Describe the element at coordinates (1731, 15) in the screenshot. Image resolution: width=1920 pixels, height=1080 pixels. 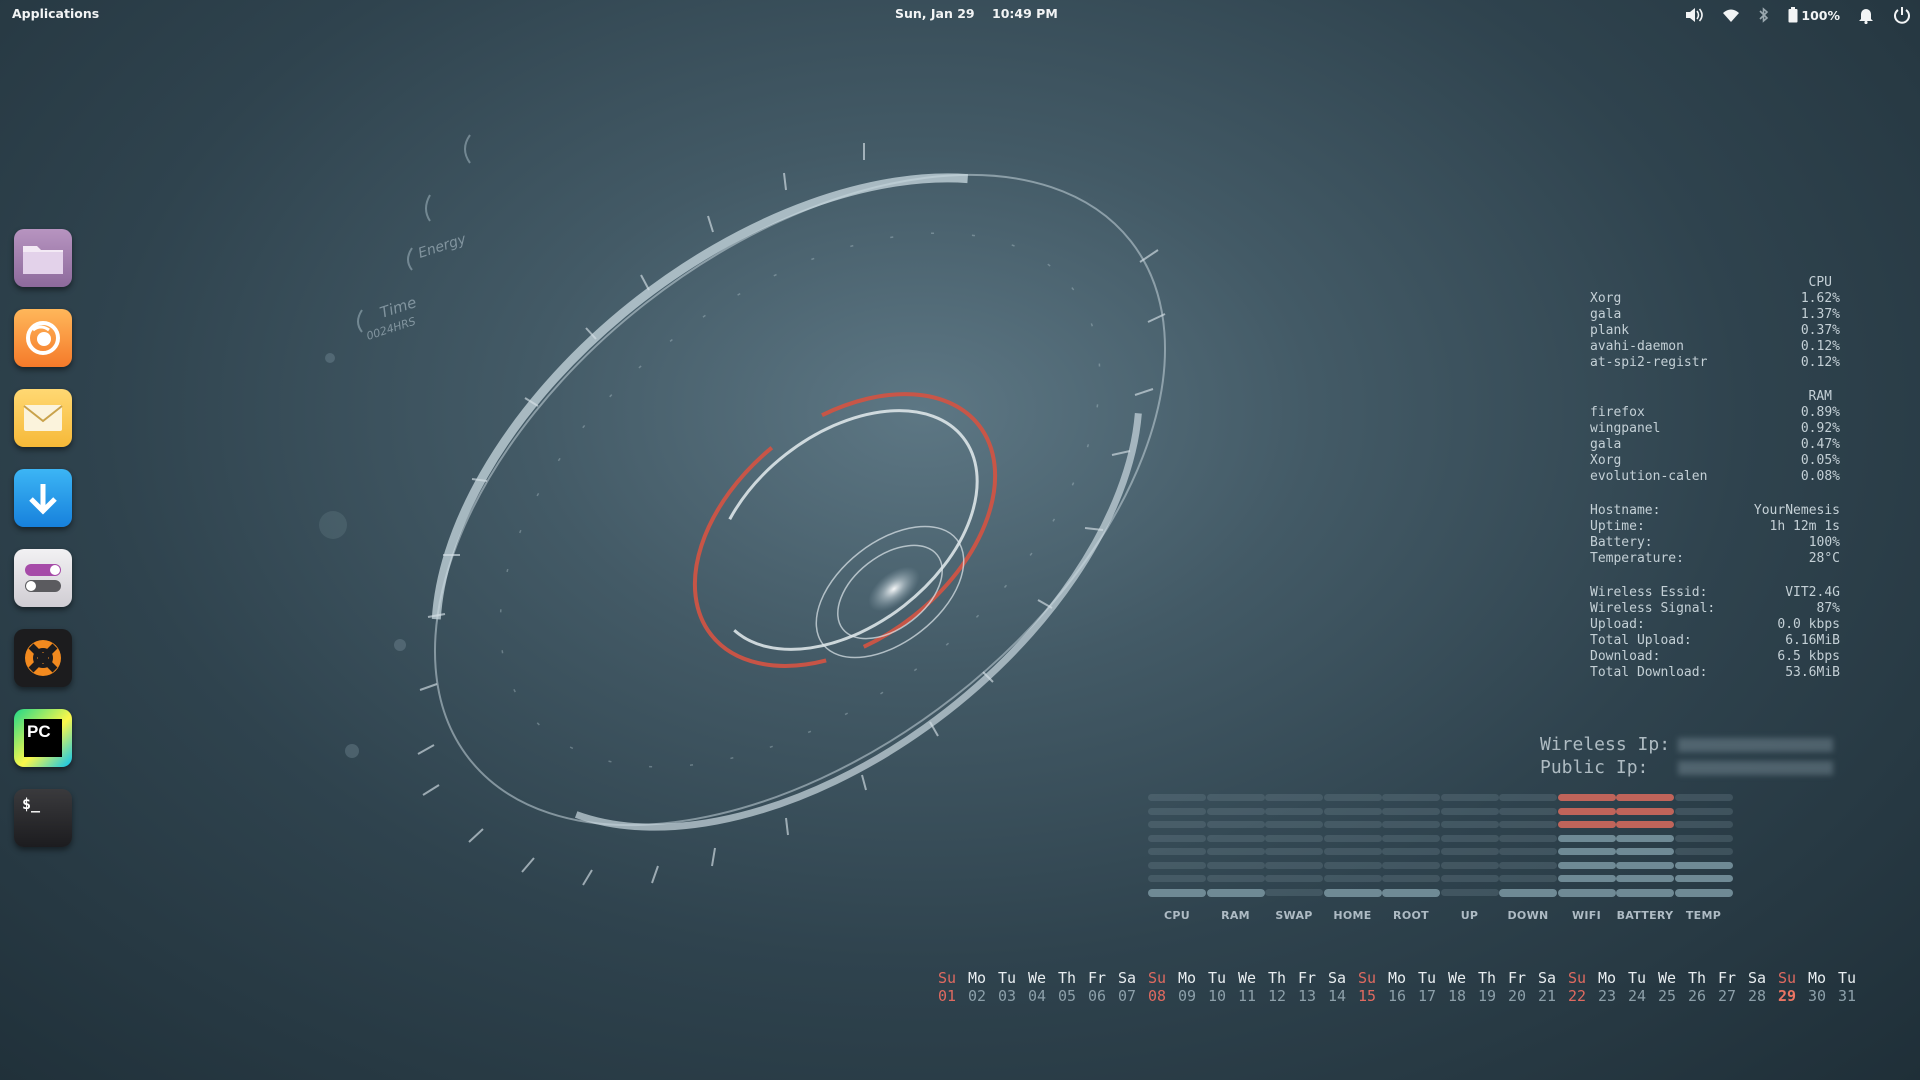
I see `wifi-icon` at that location.